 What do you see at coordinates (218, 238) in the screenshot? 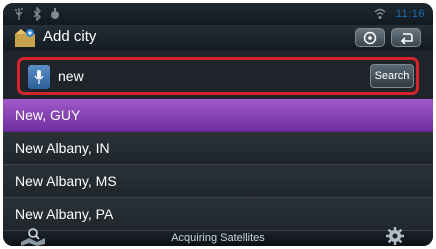
I see `gps-status-text: Acquiring Satellites` at bounding box center [218, 238].